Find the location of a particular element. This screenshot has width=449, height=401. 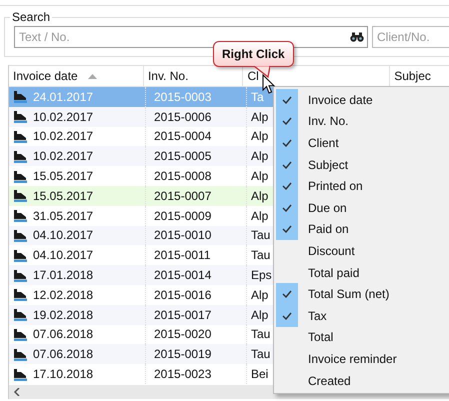

table-cell: 2015-0023 is located at coordinates (183, 374).